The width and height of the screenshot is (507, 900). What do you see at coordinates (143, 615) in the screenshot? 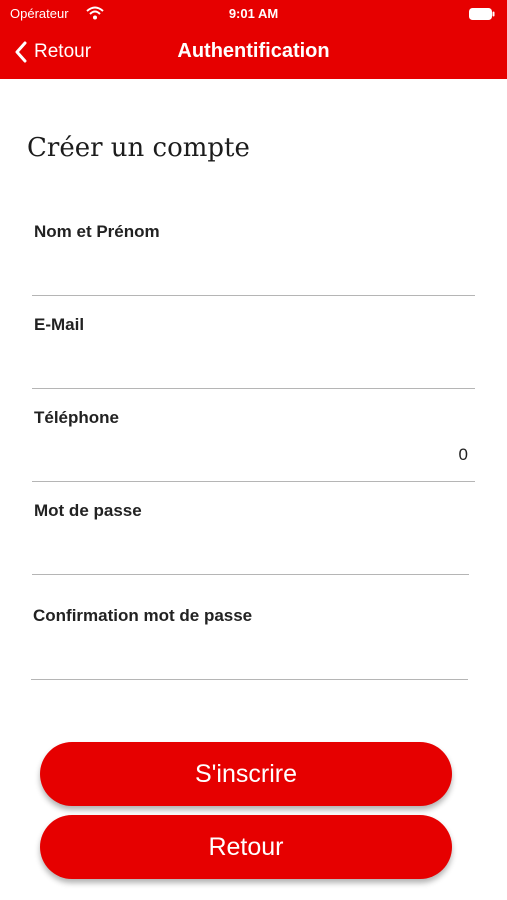
I see `password-confirm-field-label: Confirmation mot de passe` at bounding box center [143, 615].